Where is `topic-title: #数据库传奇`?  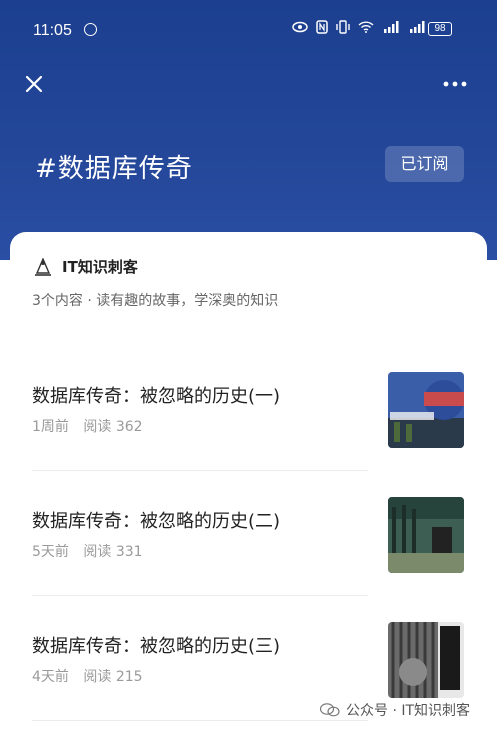 topic-title: #数据库传奇 is located at coordinates (114, 169).